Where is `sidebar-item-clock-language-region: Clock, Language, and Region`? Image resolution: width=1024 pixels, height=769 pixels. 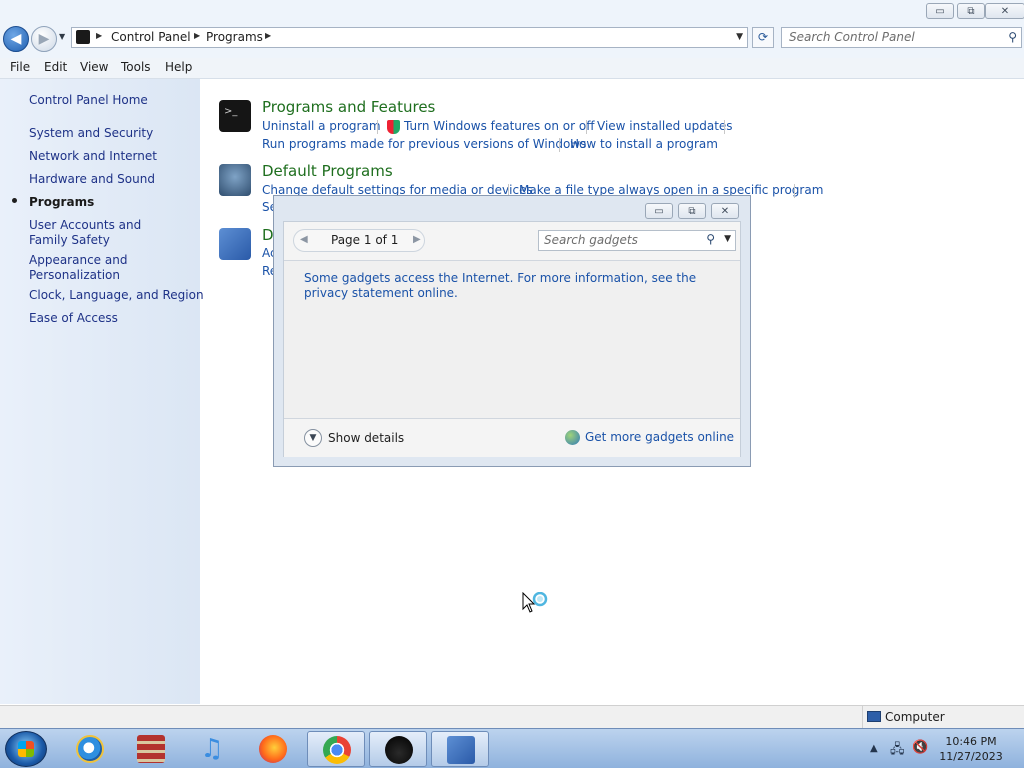
sidebar-item-clock-language-region: Clock, Language, and Region is located at coordinates (116, 295).